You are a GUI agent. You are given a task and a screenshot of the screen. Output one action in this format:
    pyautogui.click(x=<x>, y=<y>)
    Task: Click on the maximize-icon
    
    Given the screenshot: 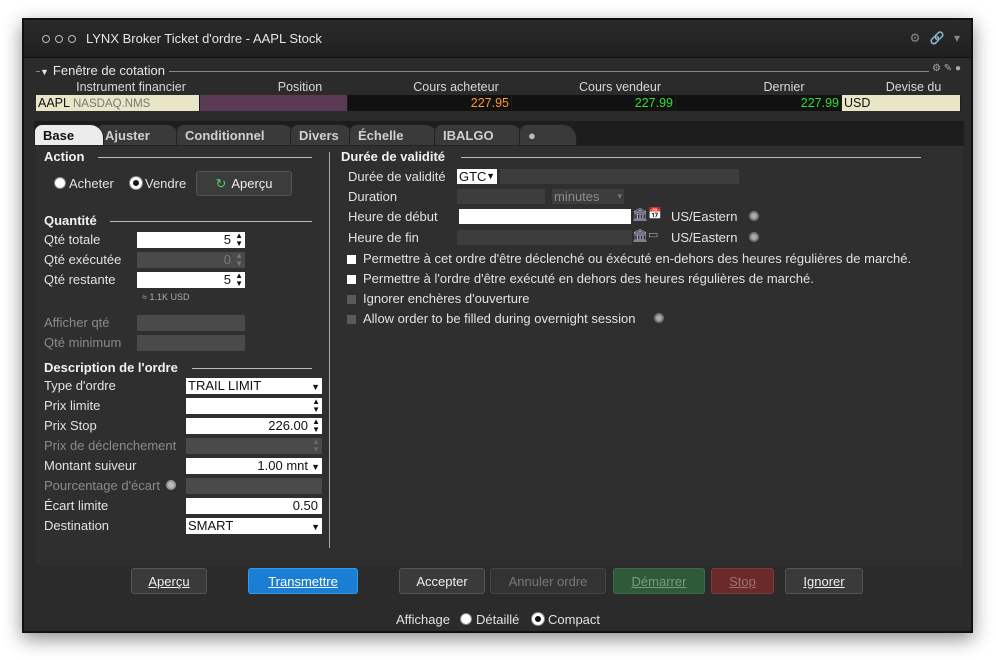 What is the action you would take?
    pyautogui.click(x=72, y=39)
    